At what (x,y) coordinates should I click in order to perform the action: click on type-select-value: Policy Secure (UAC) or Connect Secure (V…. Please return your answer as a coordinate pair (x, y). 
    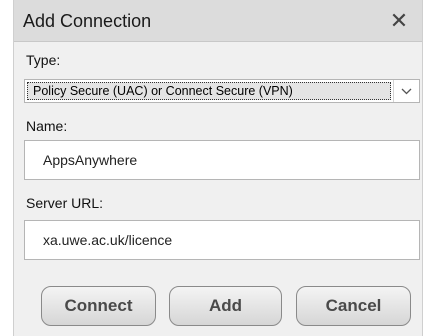
    Looking at the image, I should click on (209, 91).